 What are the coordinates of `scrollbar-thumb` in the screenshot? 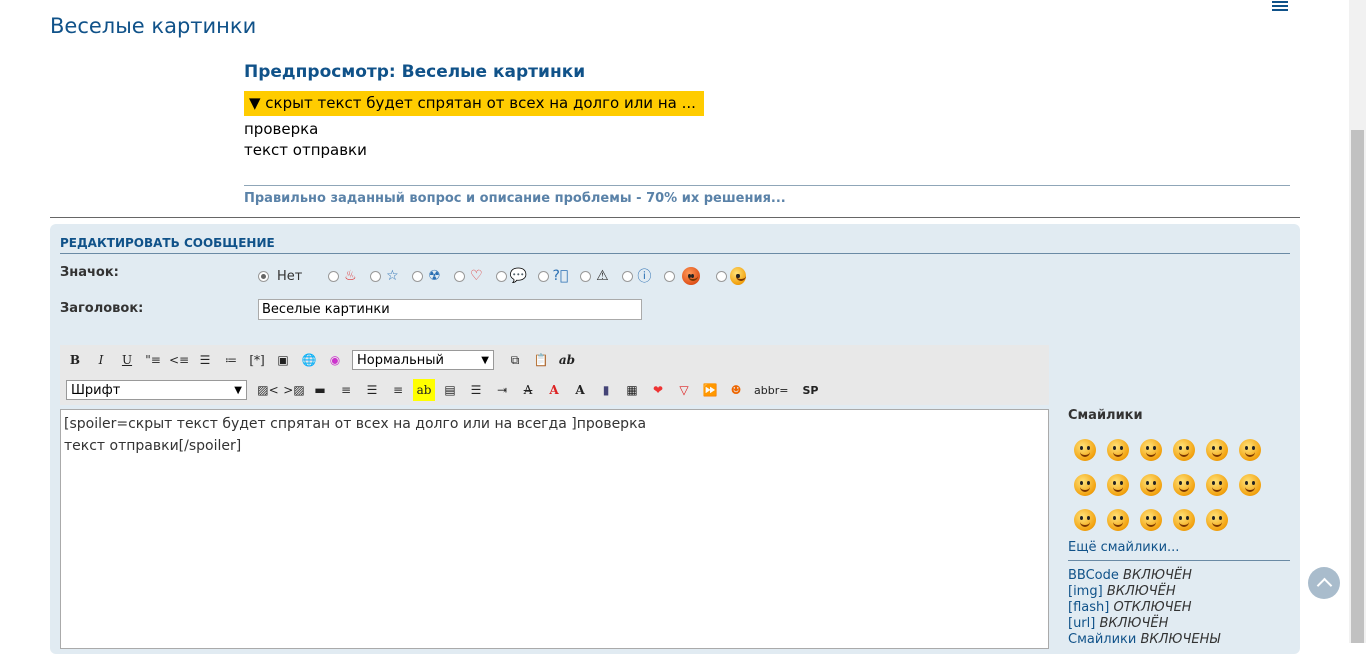 It's located at (1357, 386).